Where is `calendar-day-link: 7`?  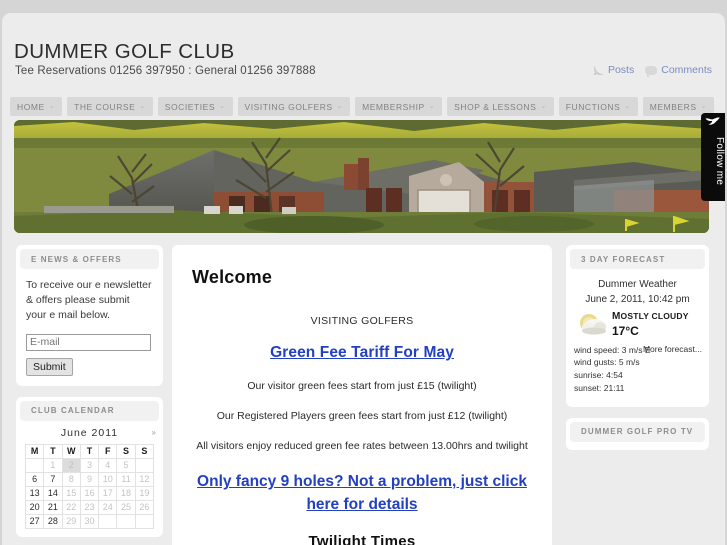
calendar-day-link: 7 is located at coordinates (53, 479).